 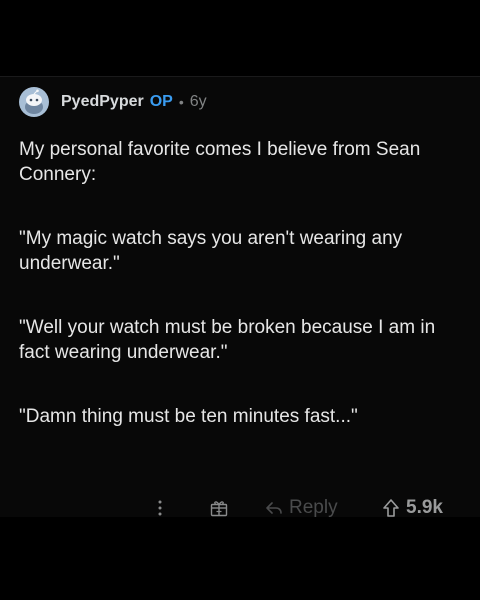 What do you see at coordinates (161, 101) in the screenshot?
I see `op-badge: OP` at bounding box center [161, 101].